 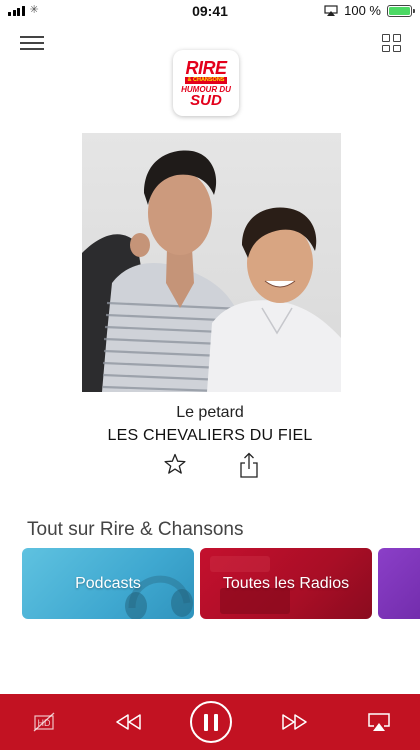 What do you see at coordinates (392, 43) in the screenshot?
I see `grid-icon` at bounding box center [392, 43].